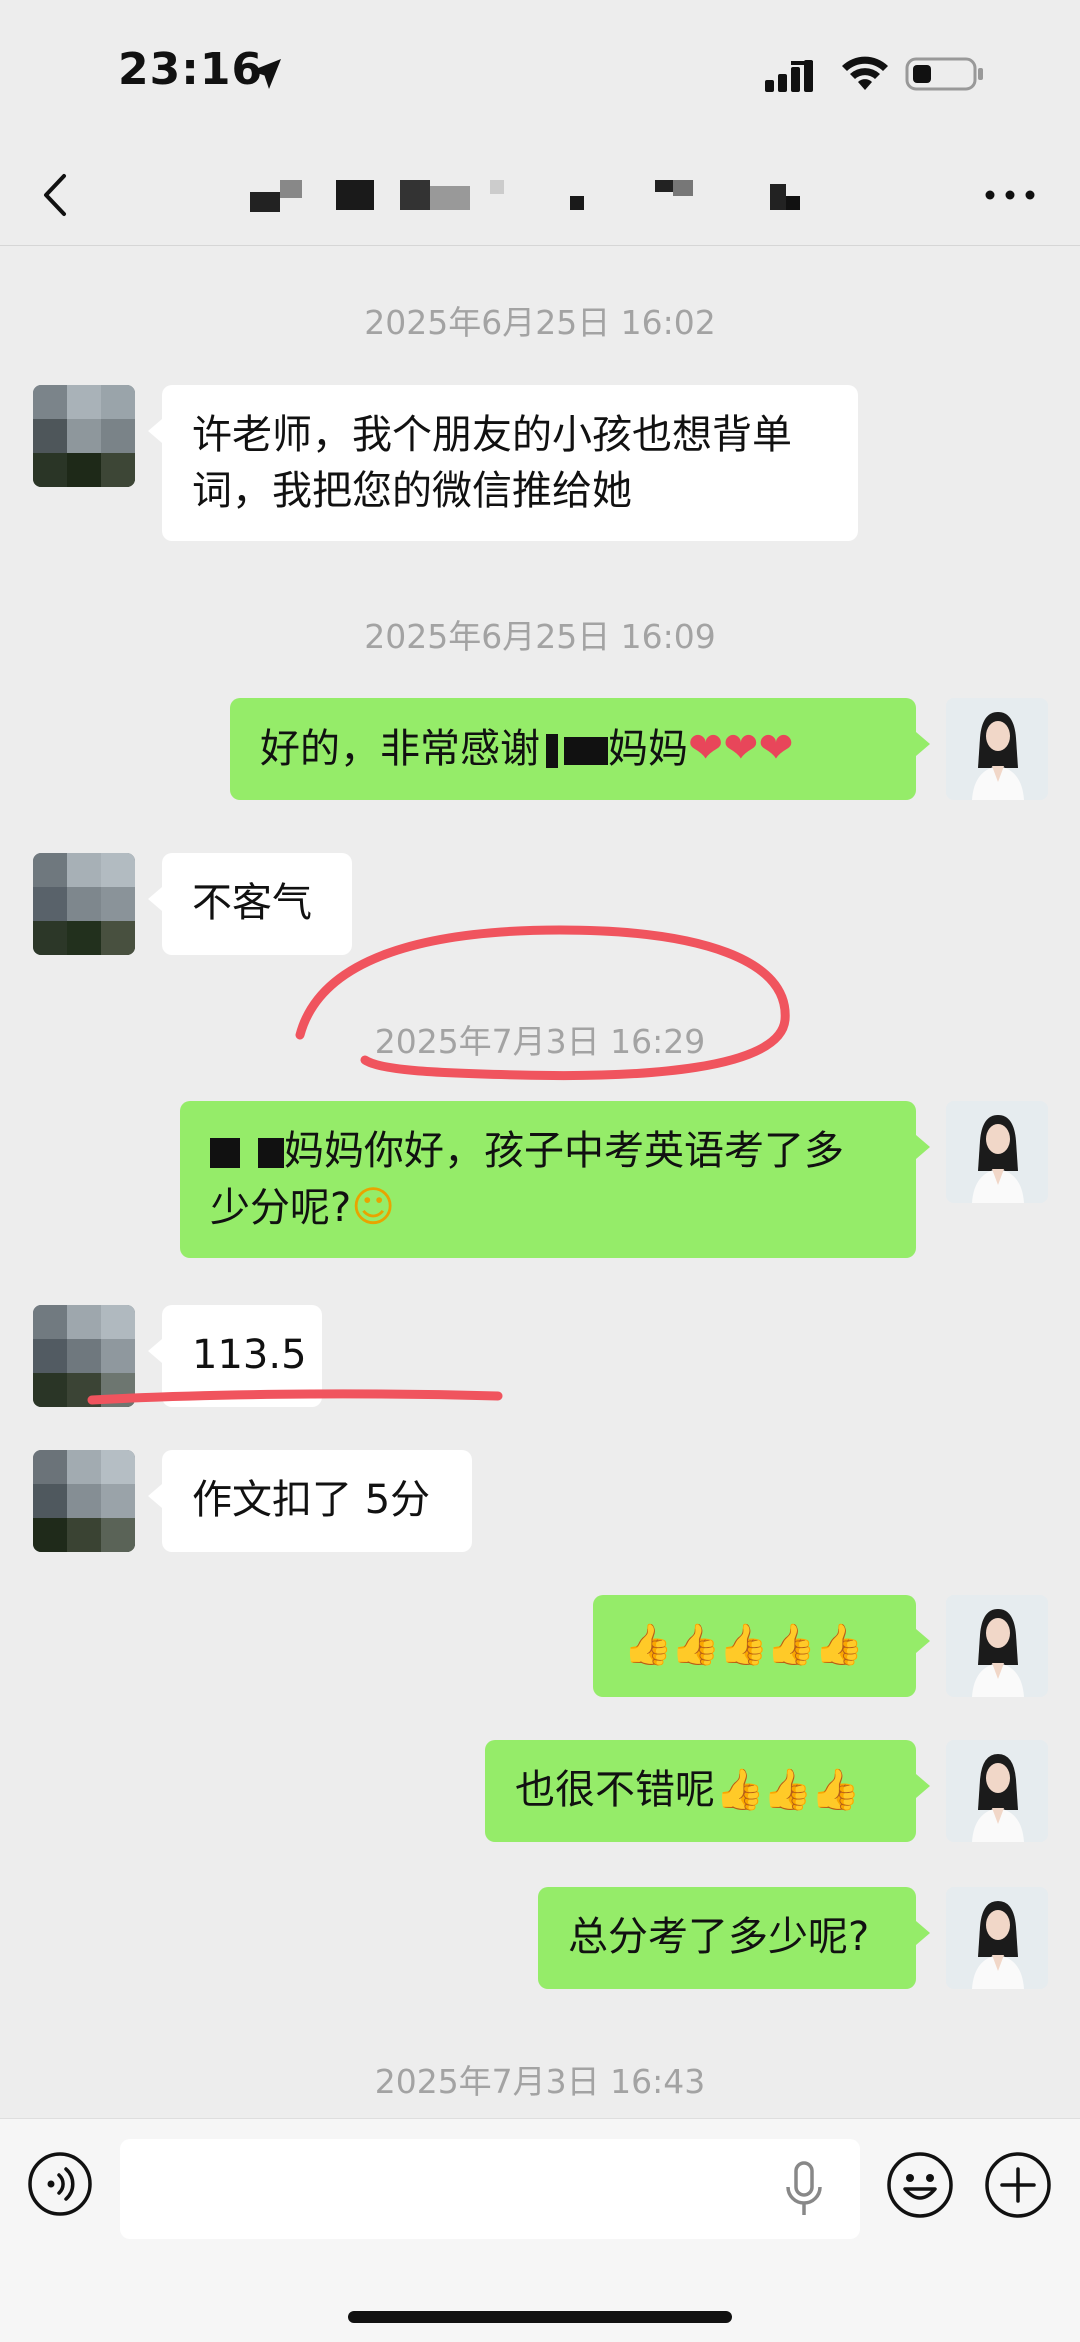 This screenshot has width=1080, height=2342. What do you see at coordinates (303, 1206) in the screenshot?
I see `message-line: 少分呢?☺` at bounding box center [303, 1206].